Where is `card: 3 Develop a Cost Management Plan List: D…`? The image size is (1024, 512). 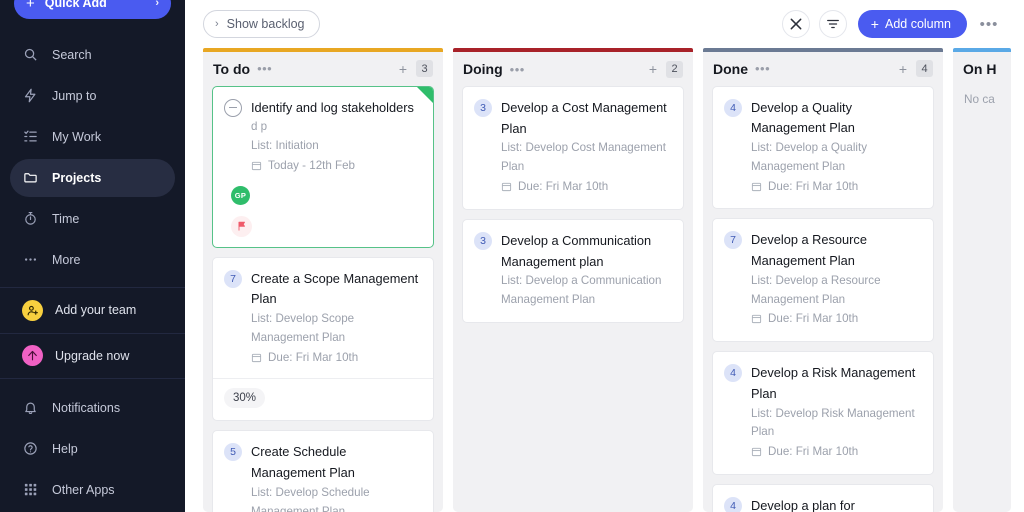 card: 3 Develop a Cost Management Plan List: D… is located at coordinates (573, 148).